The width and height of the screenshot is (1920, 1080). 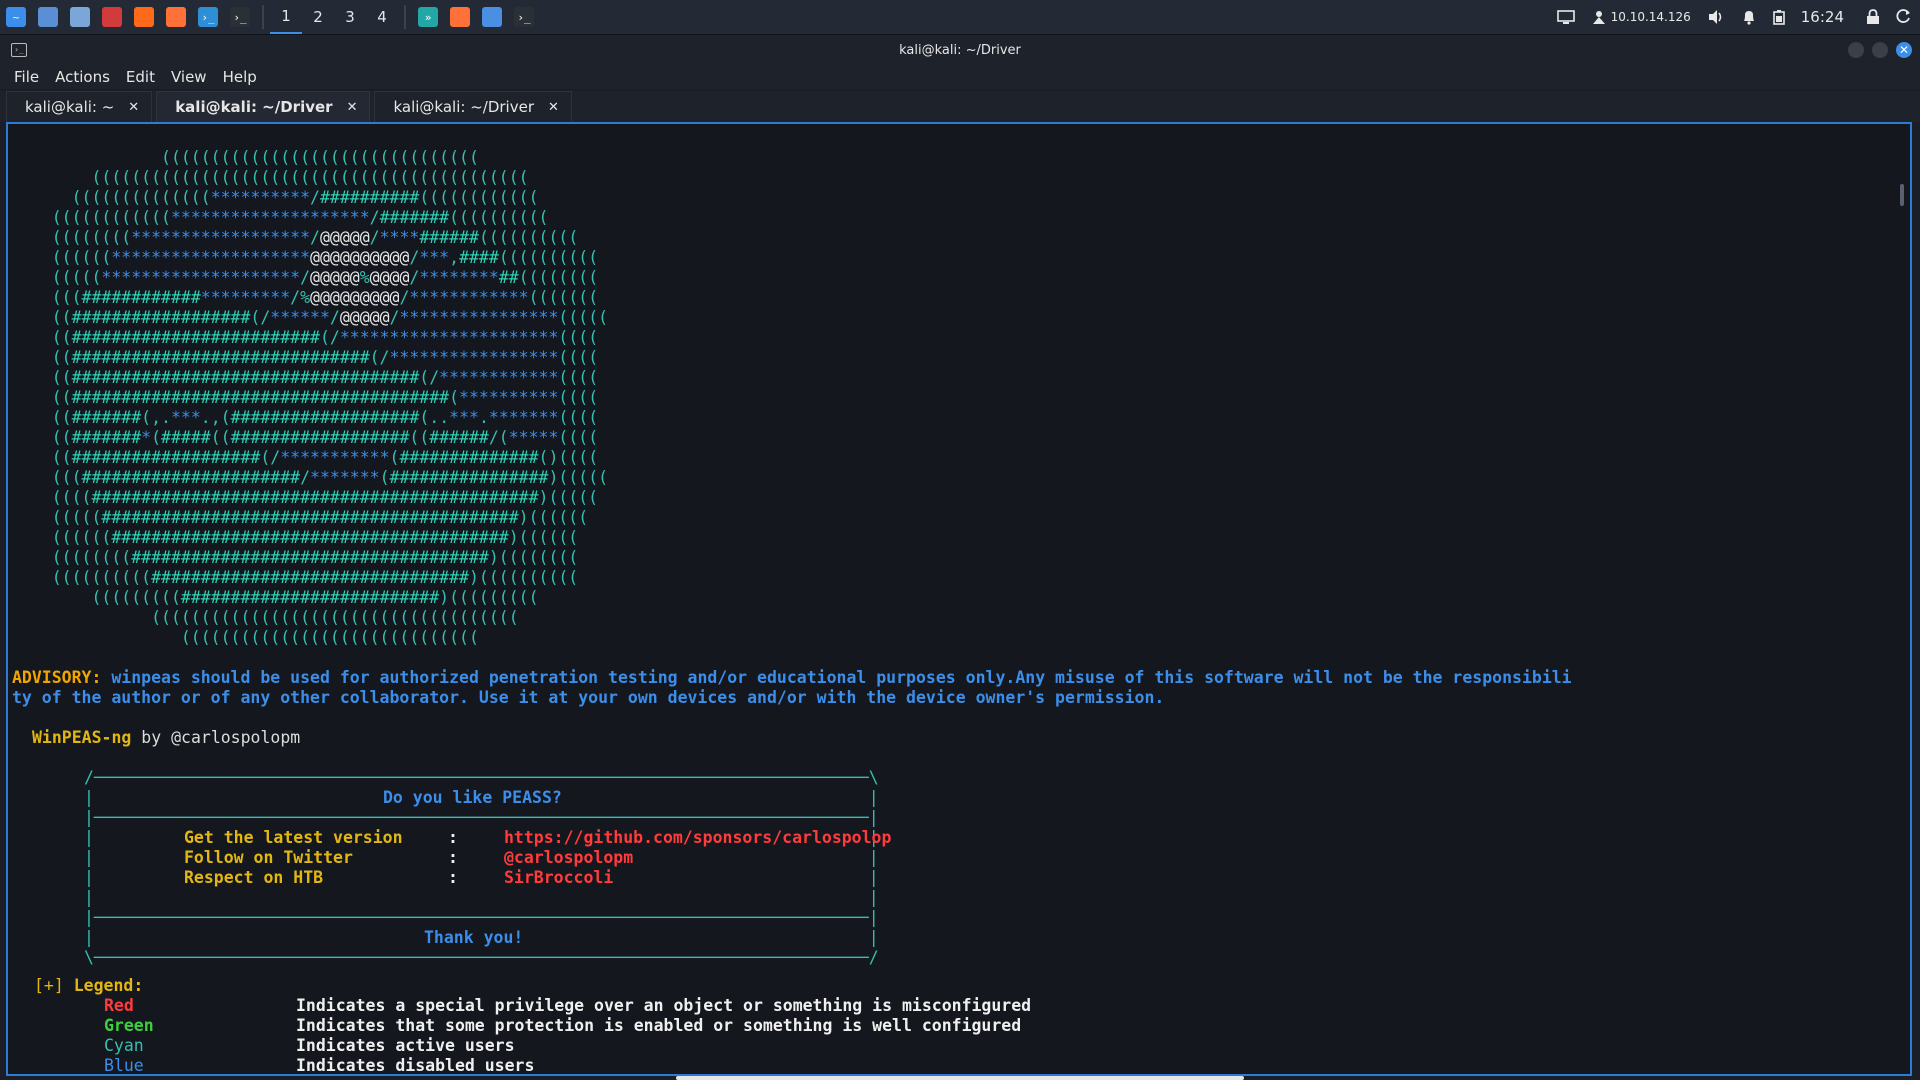 I want to click on menu-help: Help, so click(x=240, y=77).